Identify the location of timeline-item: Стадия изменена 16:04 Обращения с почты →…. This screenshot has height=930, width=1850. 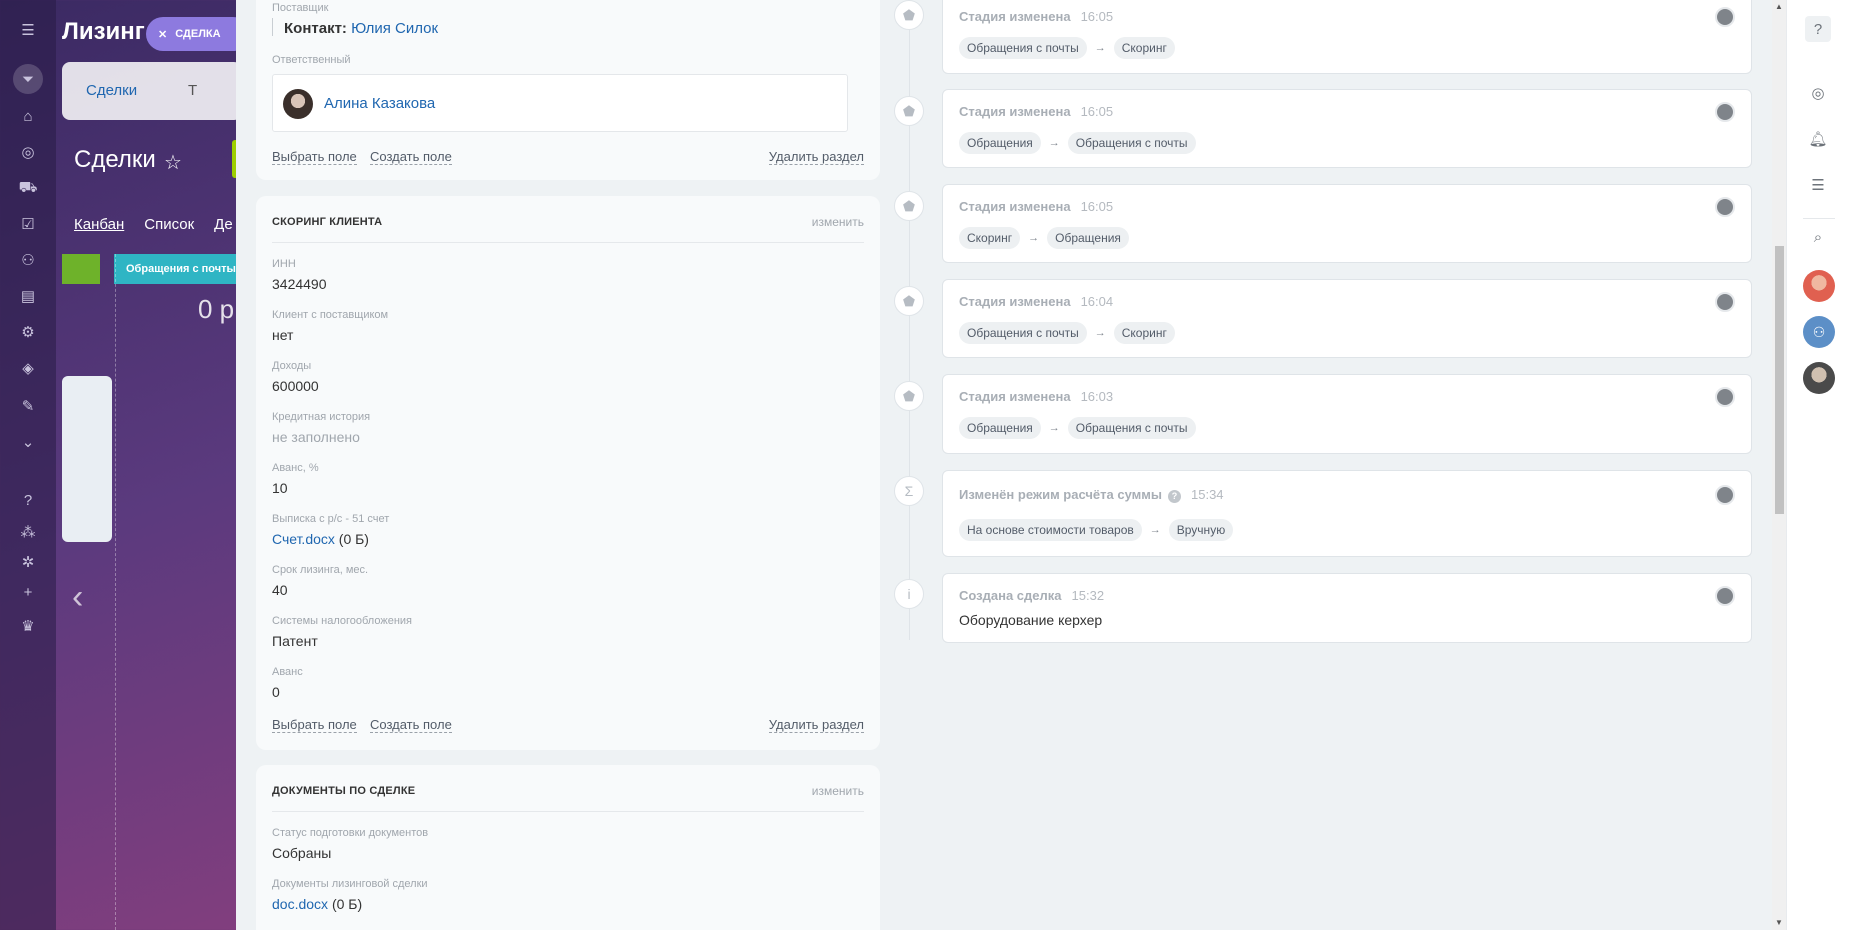
(1347, 318).